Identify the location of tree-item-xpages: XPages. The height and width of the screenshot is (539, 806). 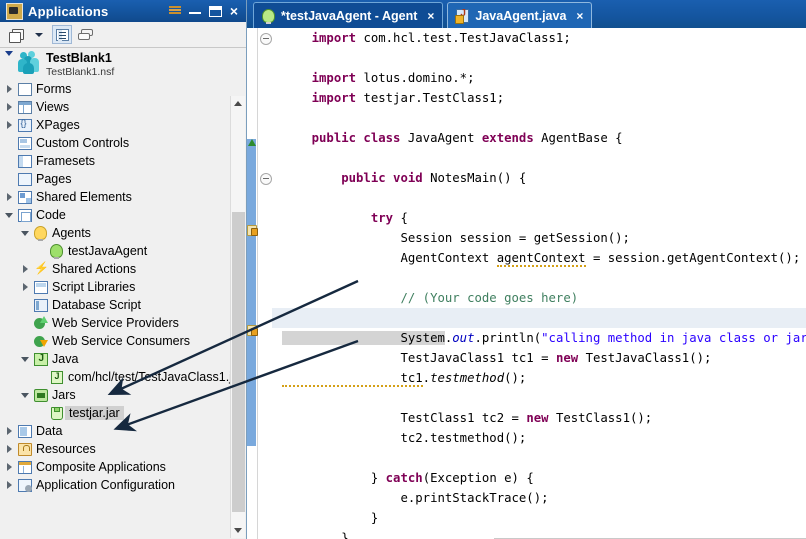
(115, 125).